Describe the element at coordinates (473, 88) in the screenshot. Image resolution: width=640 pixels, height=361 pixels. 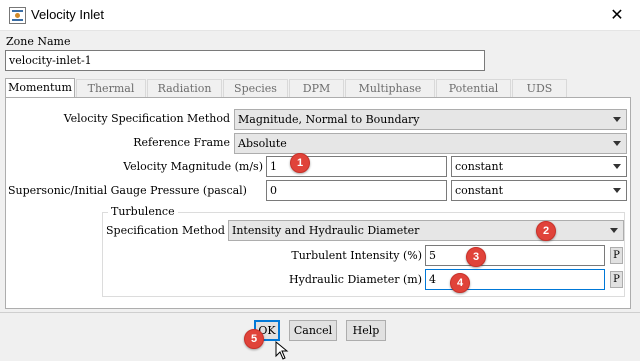
I see `tab-potential: Potential` at that location.